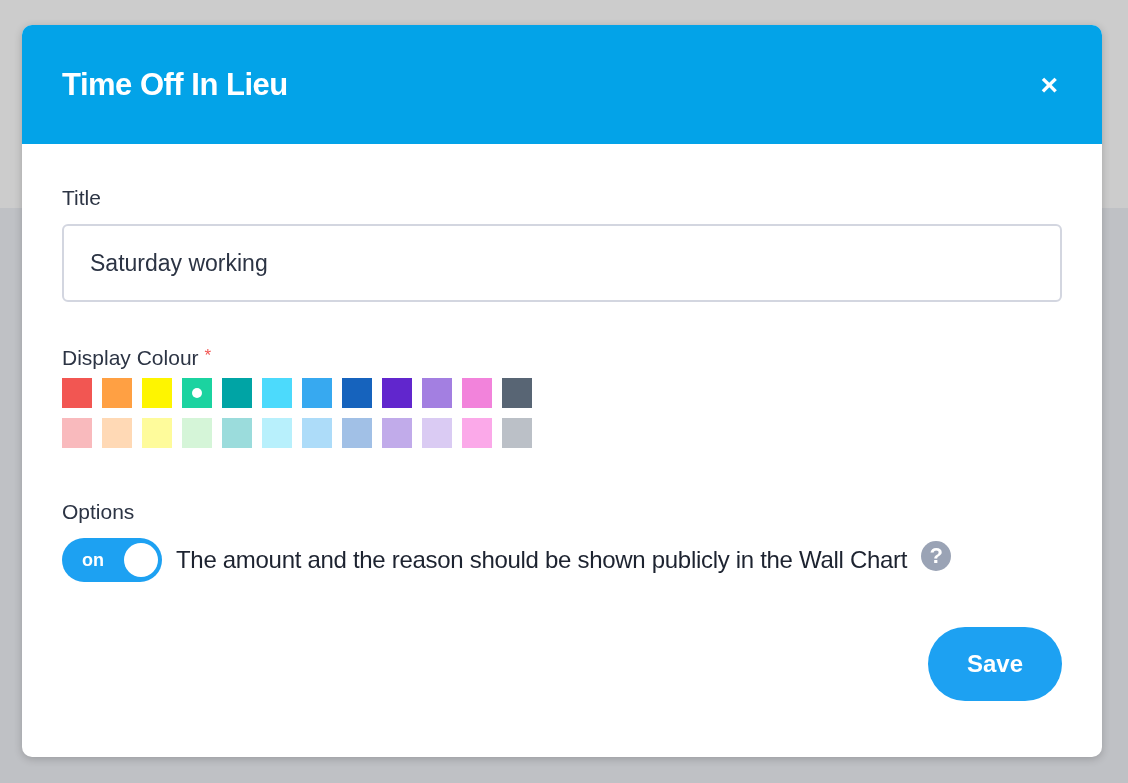  I want to click on save-button: Save, so click(995, 664).